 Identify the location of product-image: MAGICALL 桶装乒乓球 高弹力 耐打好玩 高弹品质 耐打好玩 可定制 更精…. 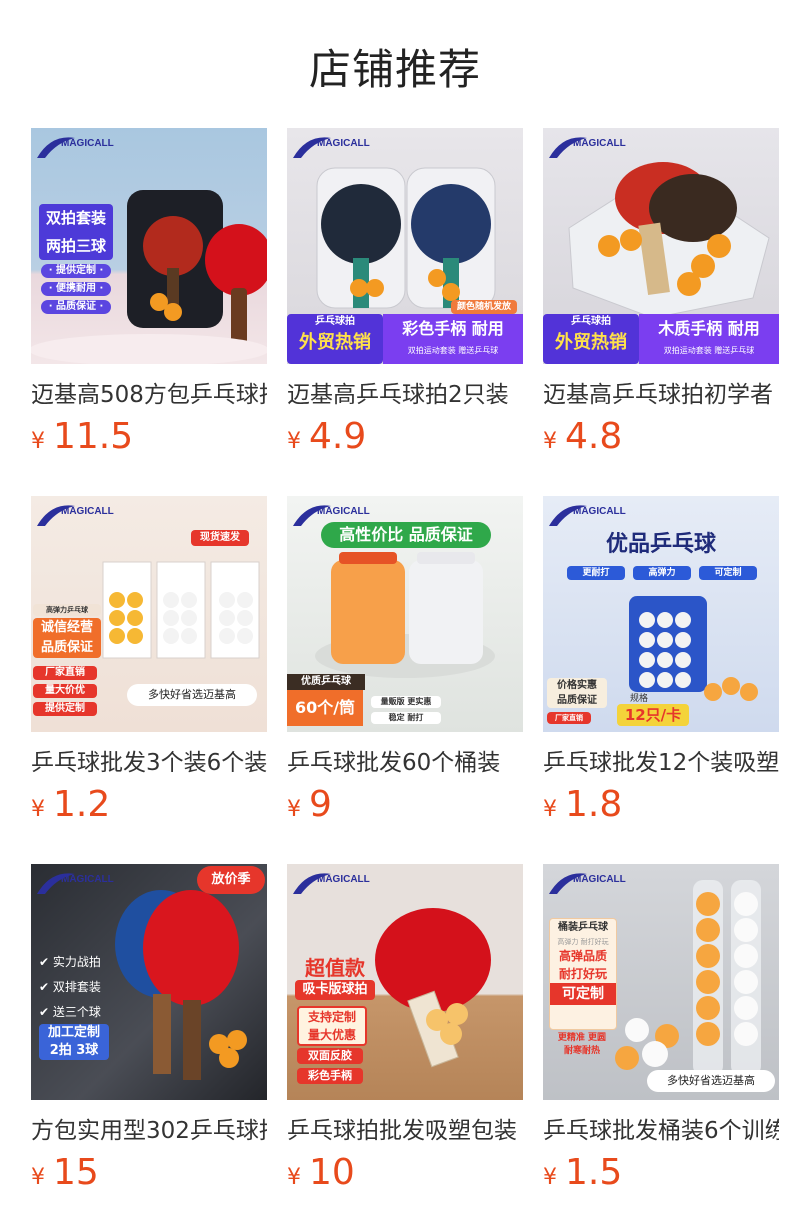
(661, 982).